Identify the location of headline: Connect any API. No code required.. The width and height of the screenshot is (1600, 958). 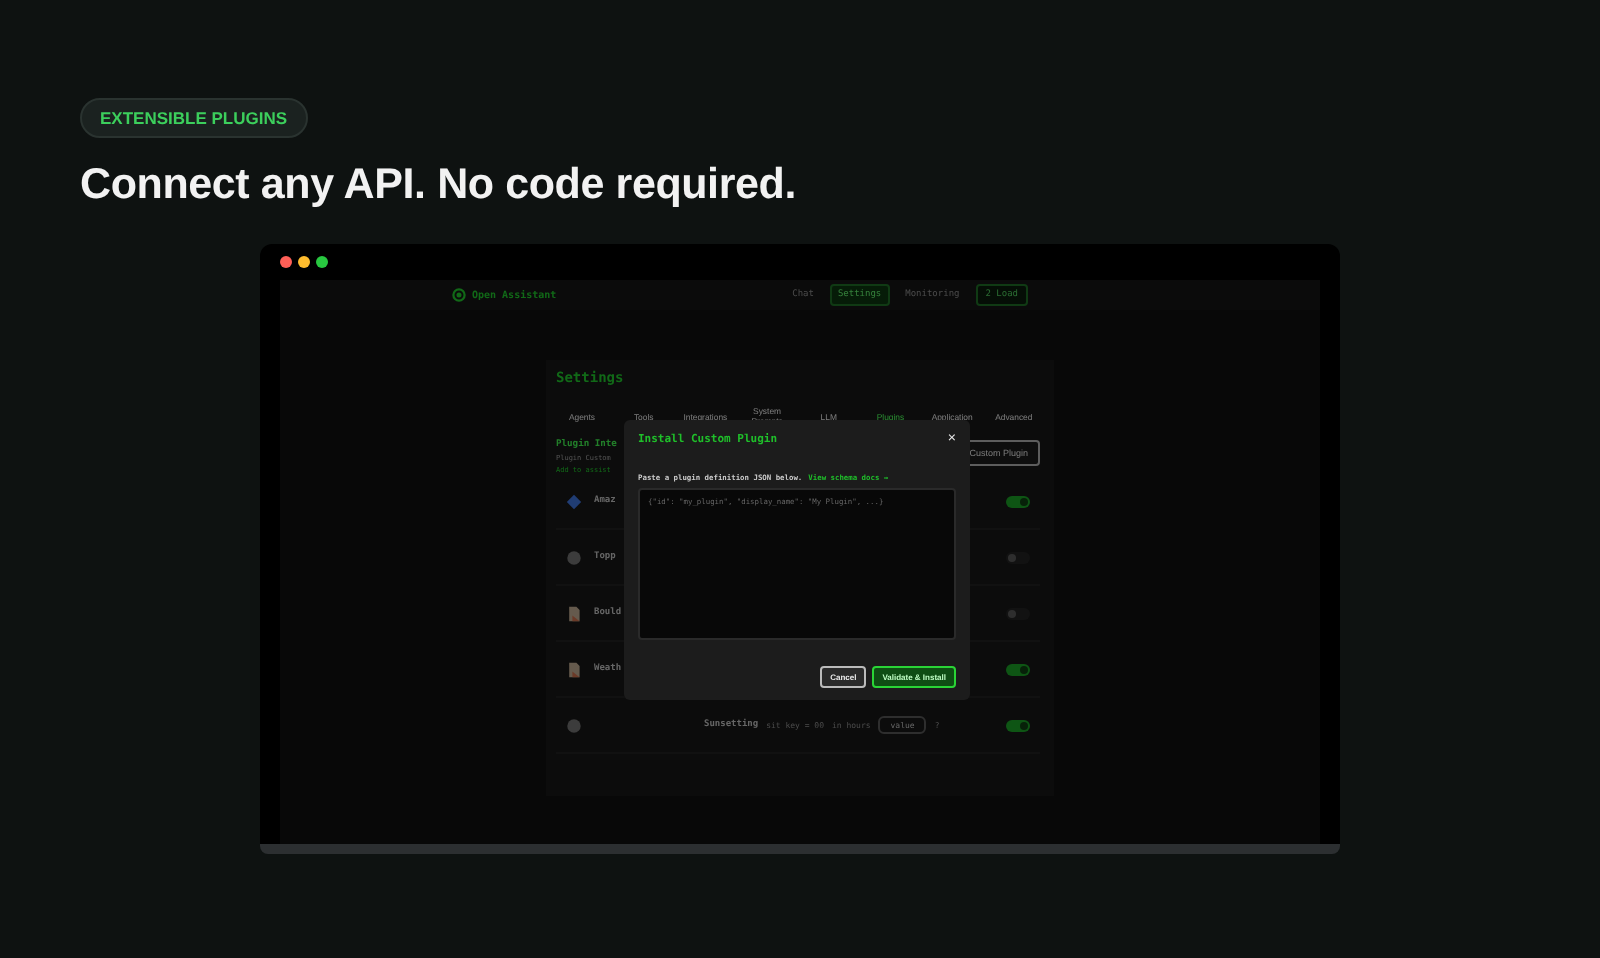
(439, 185).